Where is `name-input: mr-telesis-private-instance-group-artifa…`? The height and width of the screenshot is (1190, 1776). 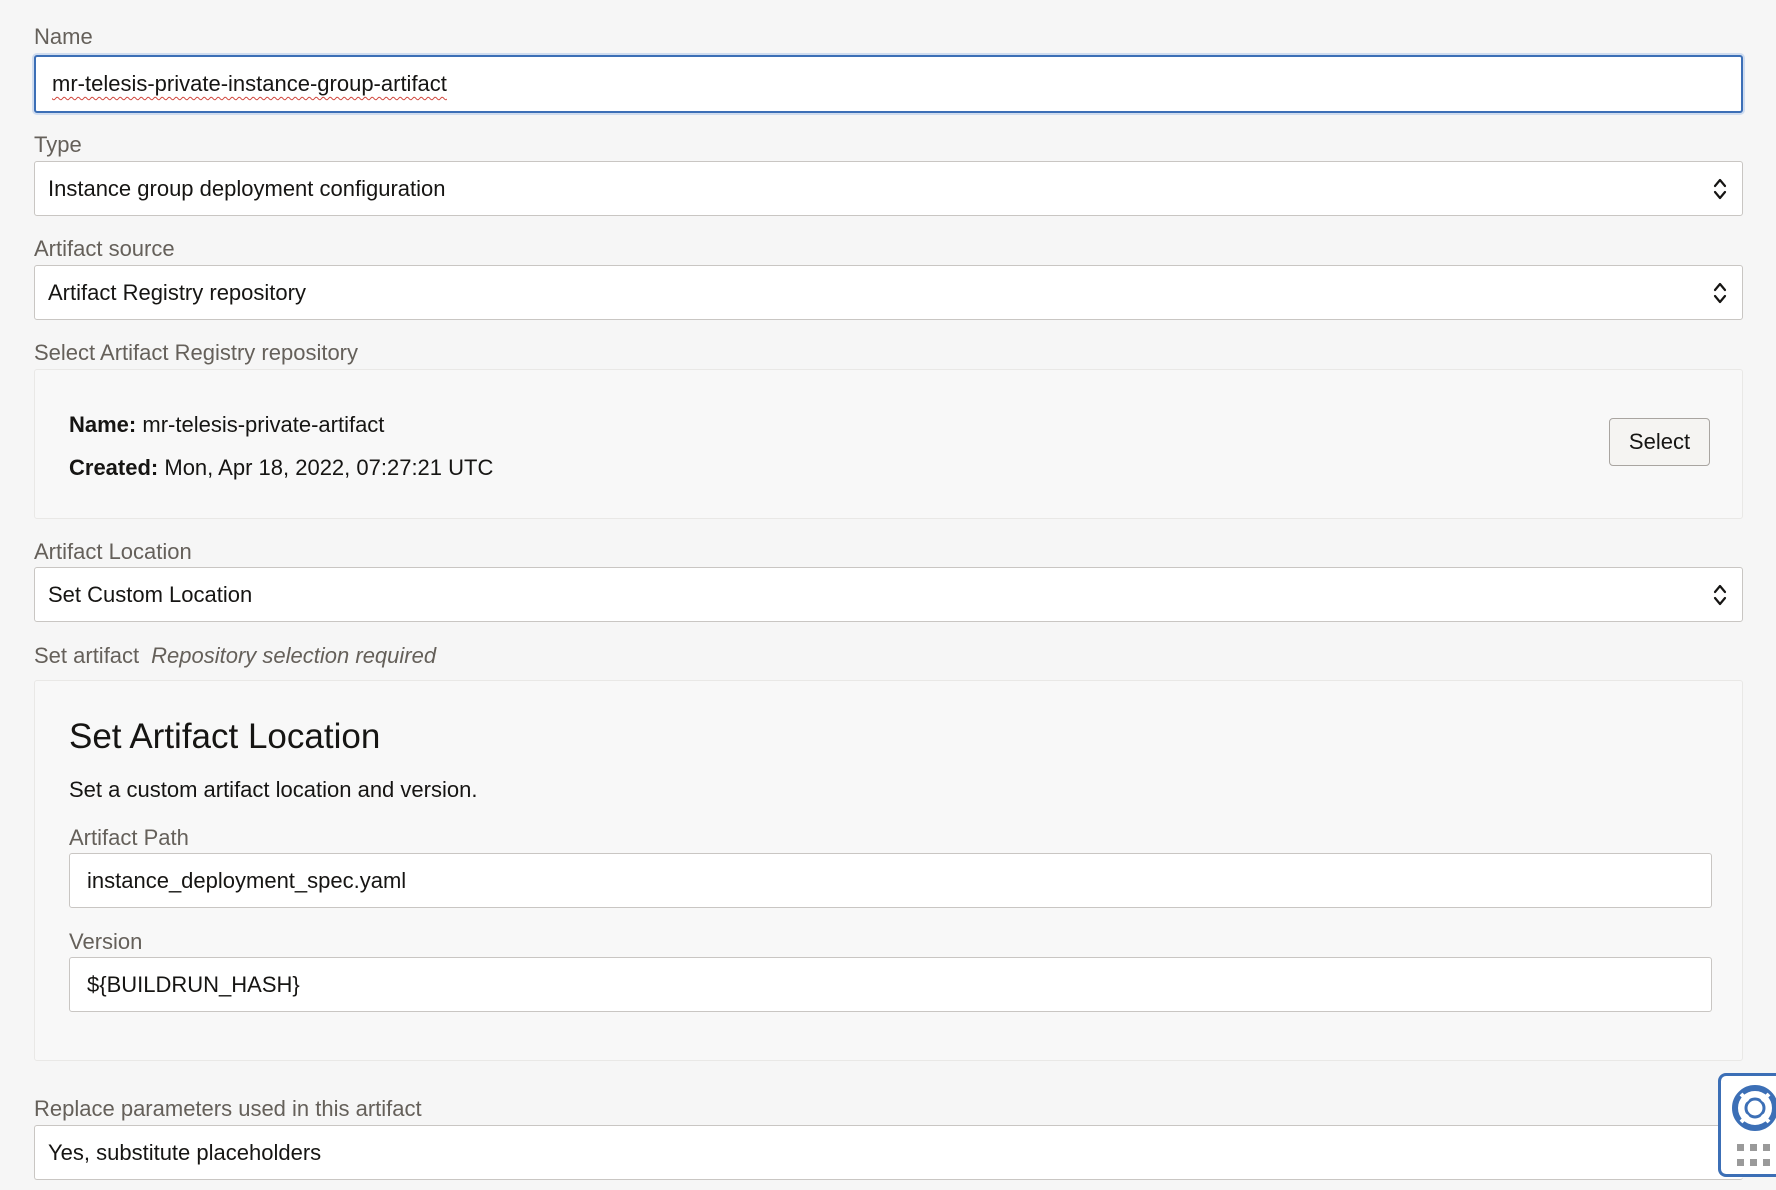 name-input: mr-telesis-private-instance-group-artifa… is located at coordinates (888, 84).